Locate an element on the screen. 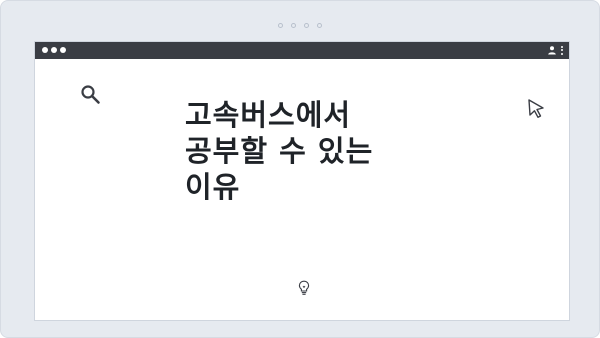  minimize-dot is located at coordinates (54, 50).